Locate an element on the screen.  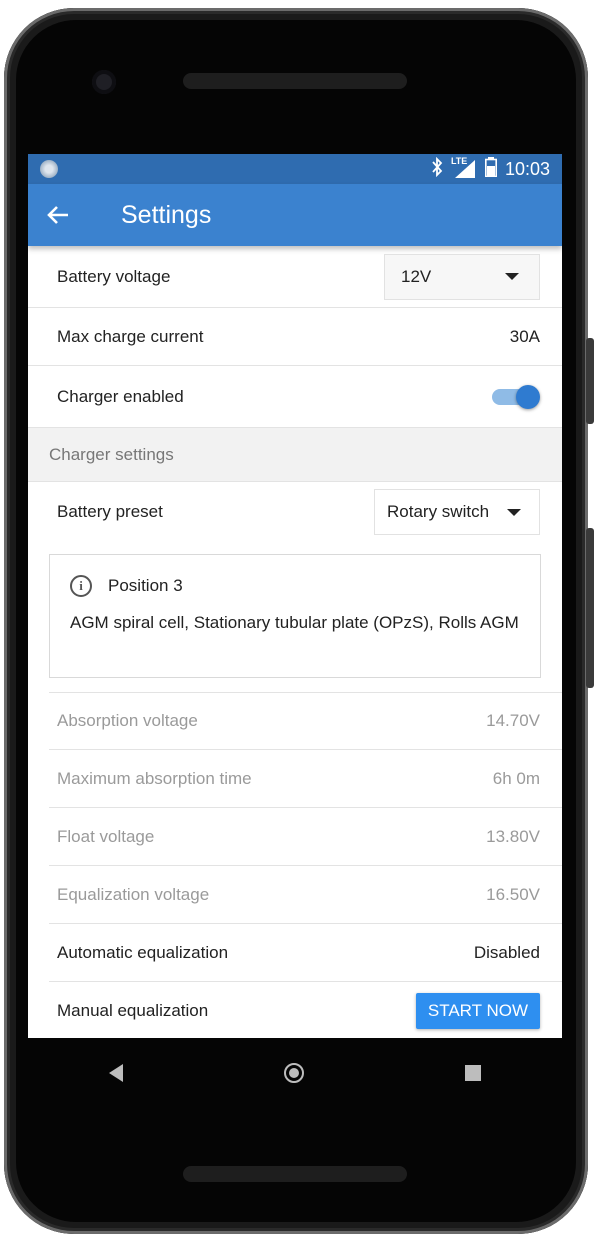
absorption-voltage-row: Absorption voltage 14.70V is located at coordinates (305, 721).